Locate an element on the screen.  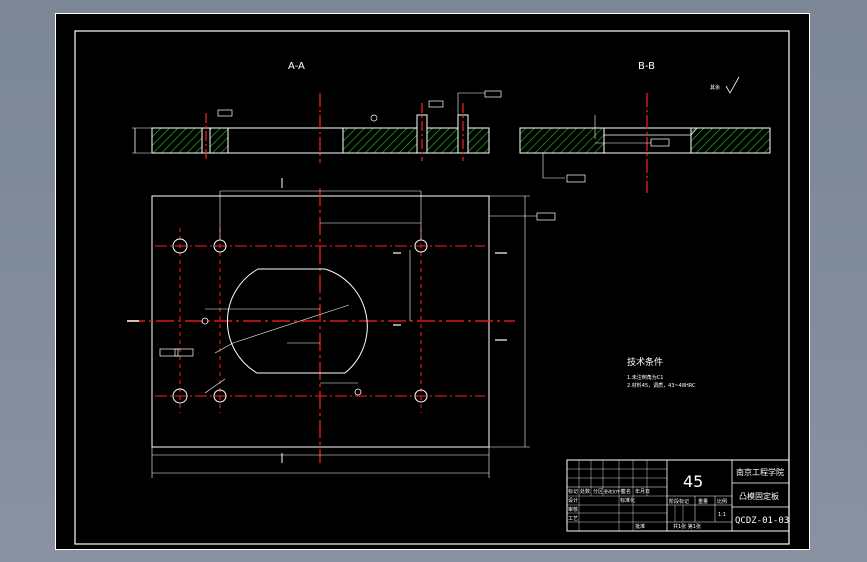
tb-sheet-info: 共1张 第1张 is located at coordinates (687, 526).